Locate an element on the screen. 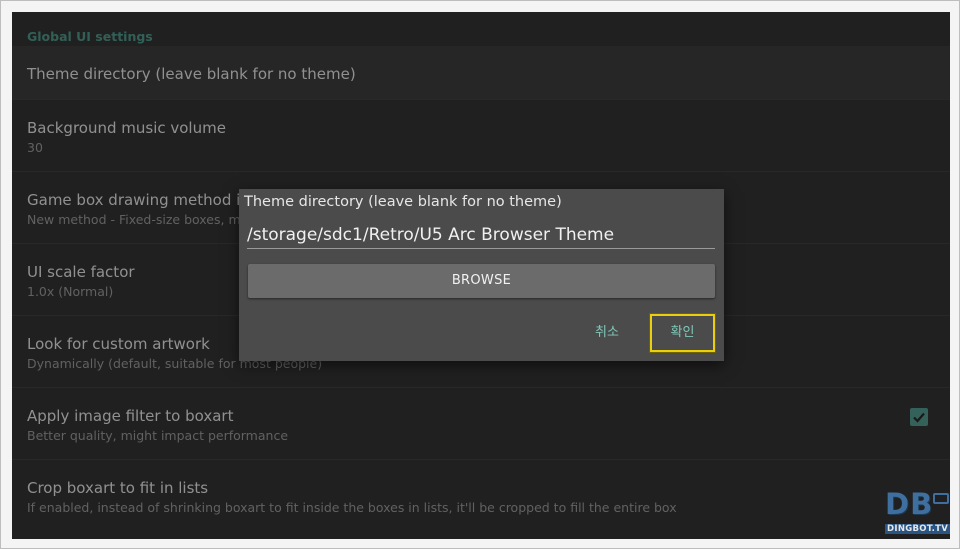 The height and width of the screenshot is (549, 960). watermark-logo-text: DB is located at coordinates (909, 504).